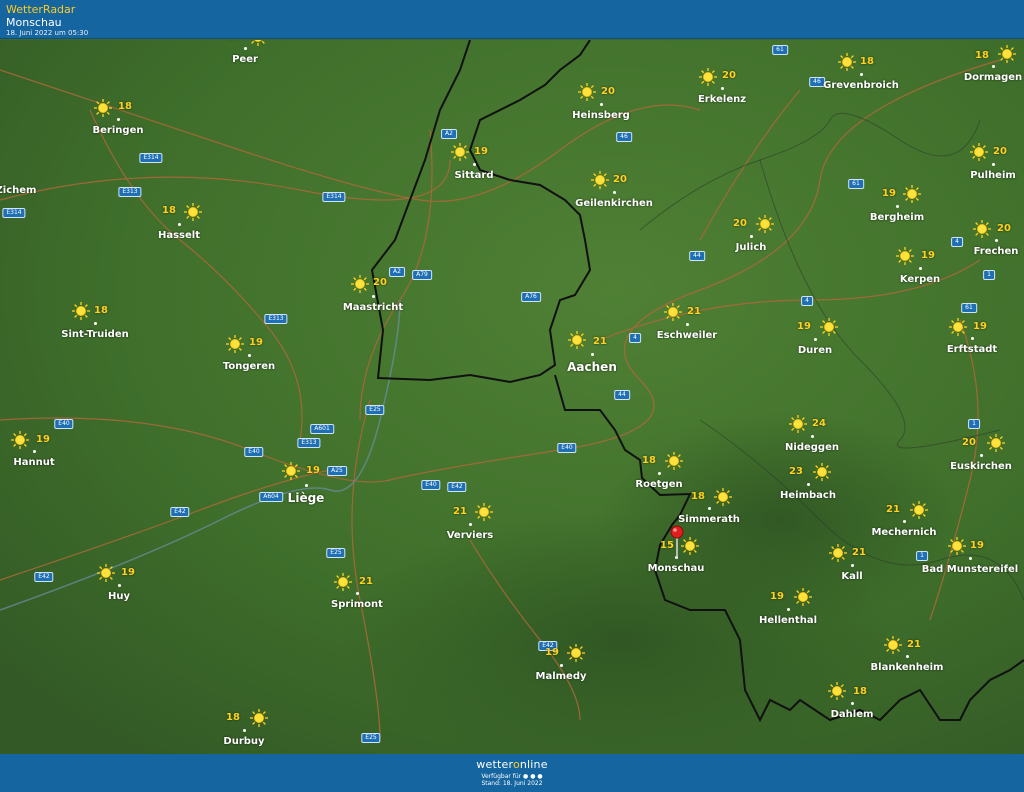 Image resolution: width=1024 pixels, height=792 pixels. Describe the element at coordinates (957, 242) in the screenshot. I see `road-sign: 4` at that location.